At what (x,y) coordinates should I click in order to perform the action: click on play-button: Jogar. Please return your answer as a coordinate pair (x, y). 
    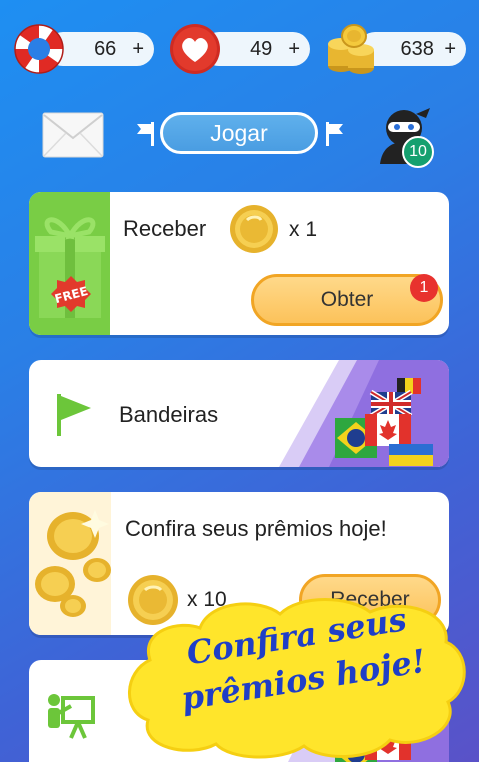
    Looking at the image, I should click on (239, 133).